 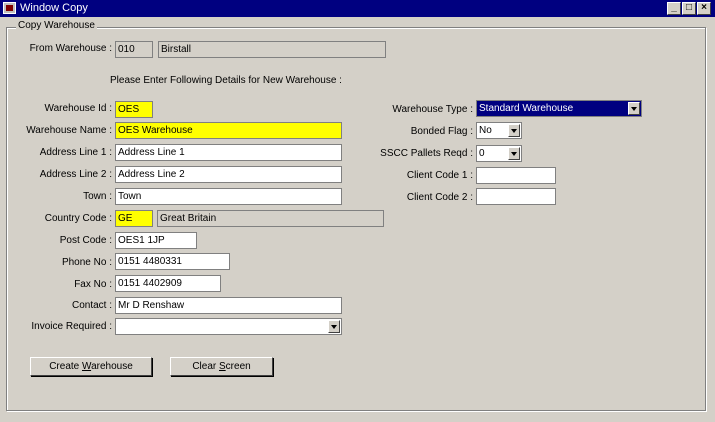 What do you see at coordinates (134, 218) in the screenshot?
I see `country-code-input: GE` at bounding box center [134, 218].